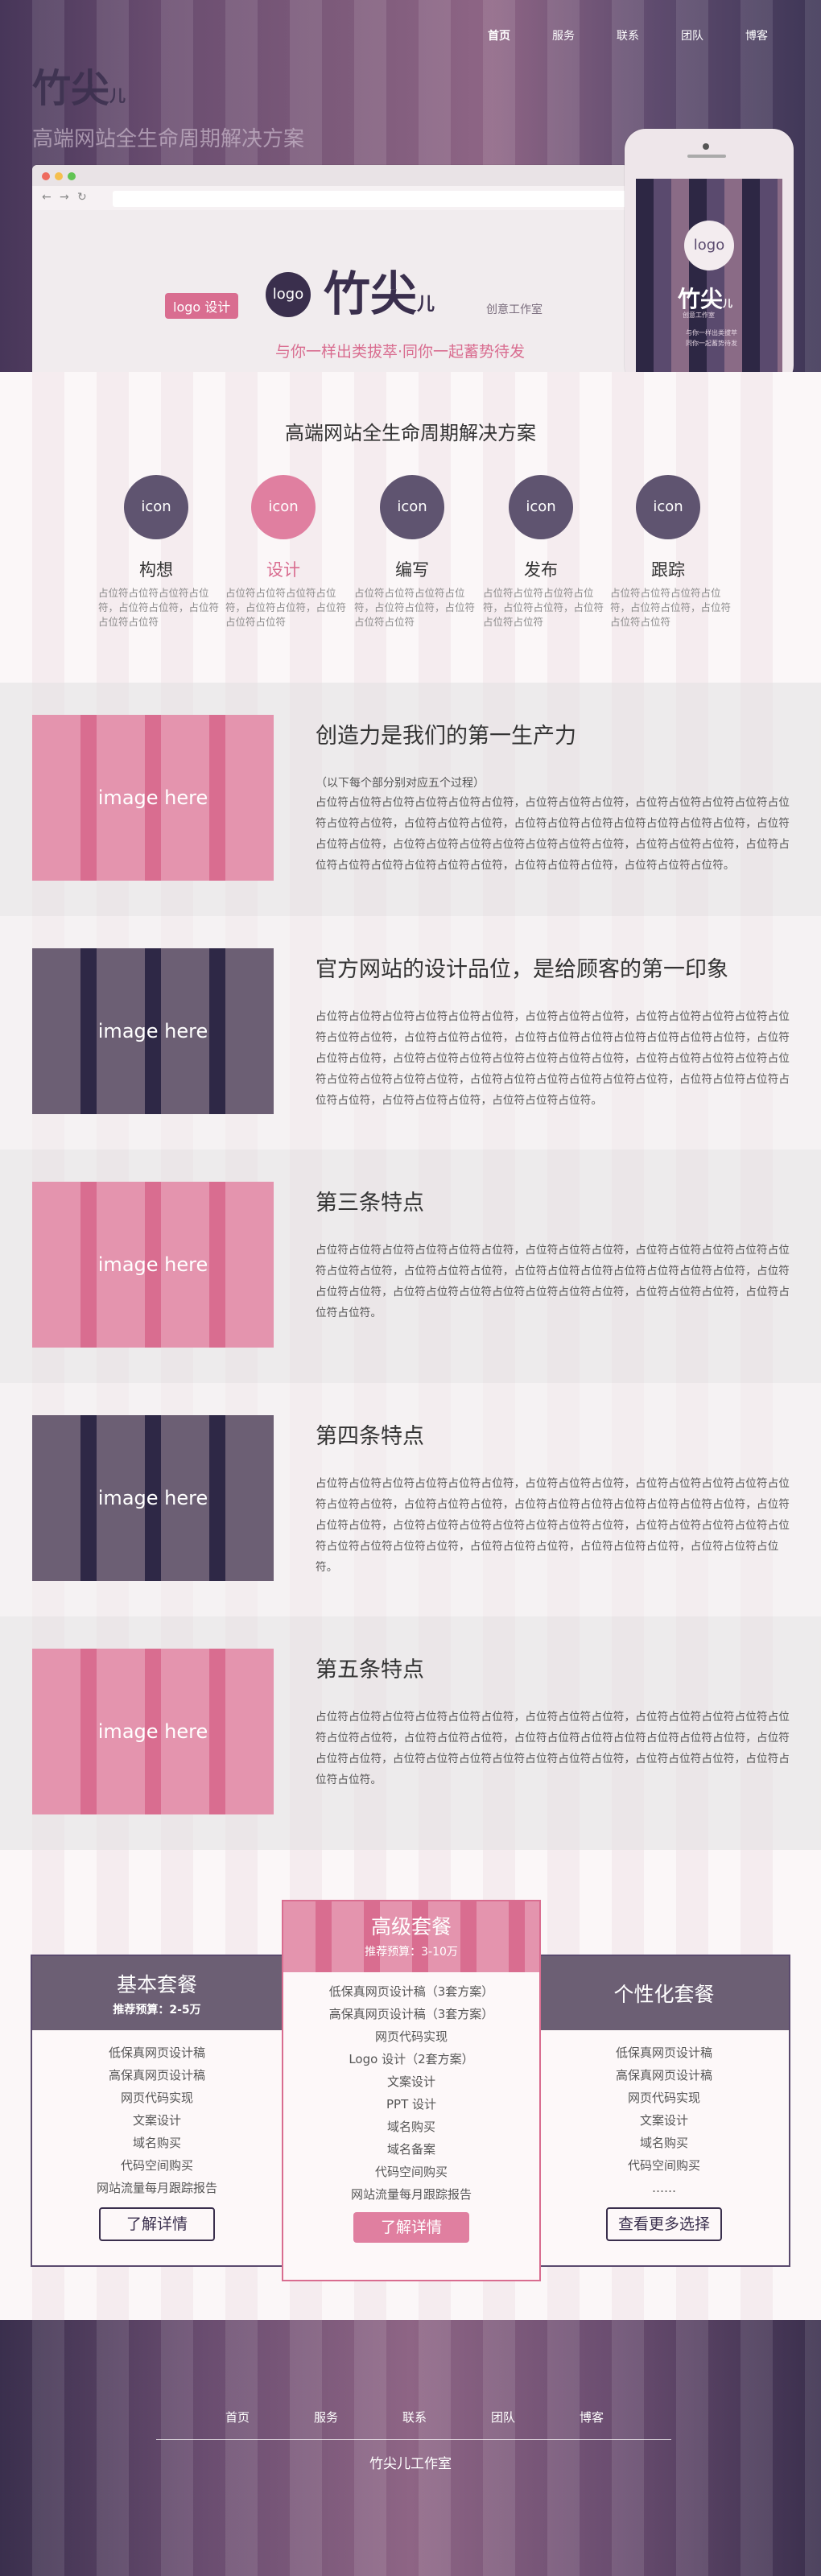 The height and width of the screenshot is (2576, 821). I want to click on footer-nav-services: 服务, so click(326, 2417).